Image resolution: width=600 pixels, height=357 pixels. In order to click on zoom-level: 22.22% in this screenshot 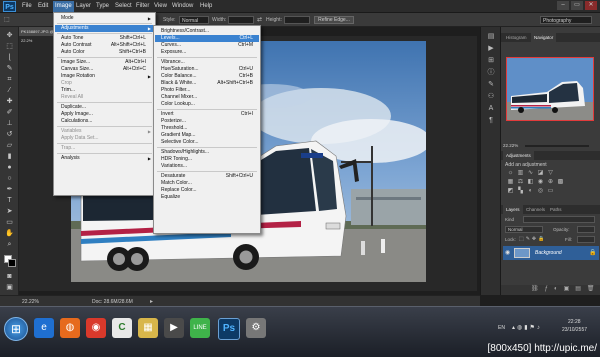, I will do `click(30, 302)`.